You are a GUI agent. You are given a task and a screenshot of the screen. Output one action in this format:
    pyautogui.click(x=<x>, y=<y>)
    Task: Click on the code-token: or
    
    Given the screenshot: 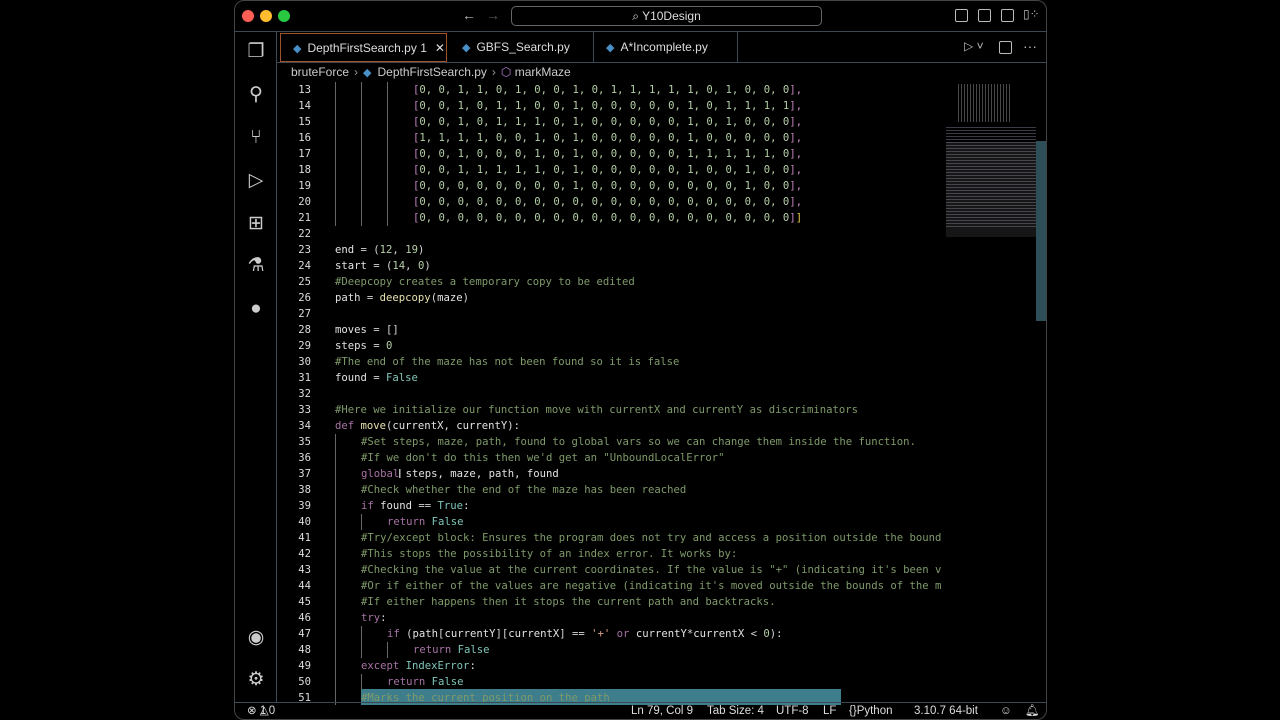 What is the action you would take?
    pyautogui.click(x=623, y=634)
    